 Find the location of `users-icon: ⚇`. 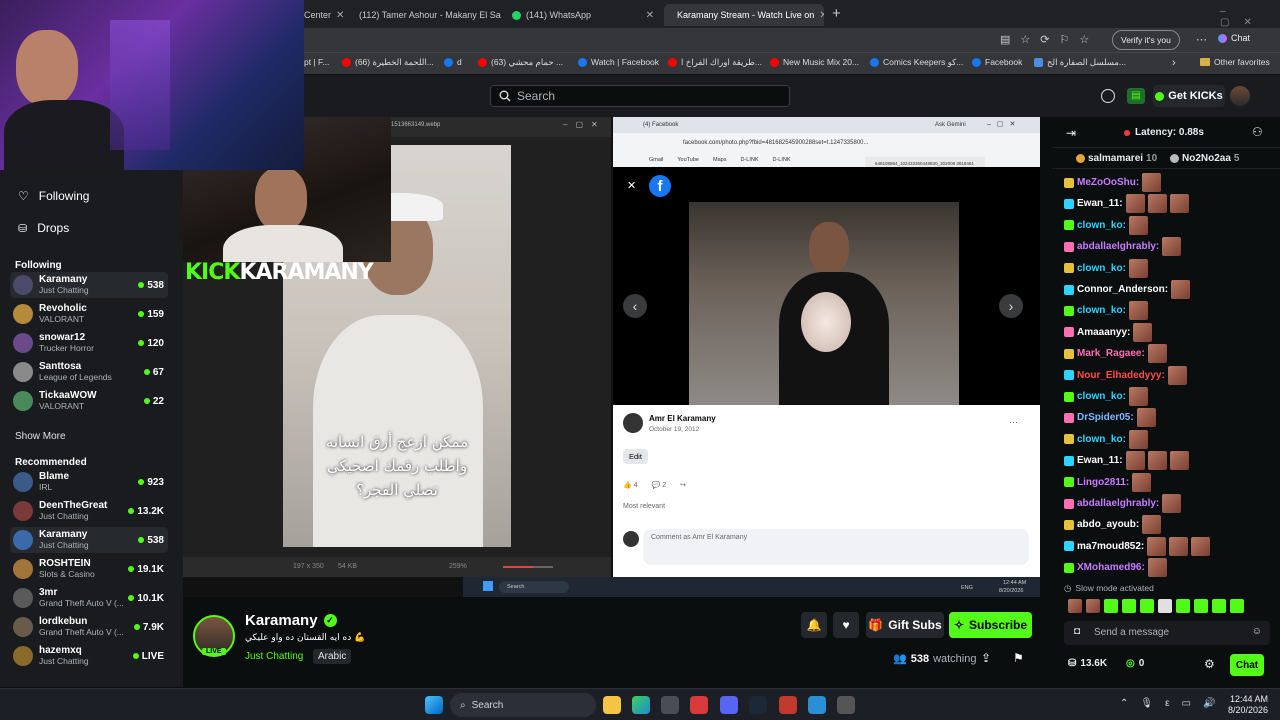

users-icon: ⚇ is located at coordinates (1257, 132).